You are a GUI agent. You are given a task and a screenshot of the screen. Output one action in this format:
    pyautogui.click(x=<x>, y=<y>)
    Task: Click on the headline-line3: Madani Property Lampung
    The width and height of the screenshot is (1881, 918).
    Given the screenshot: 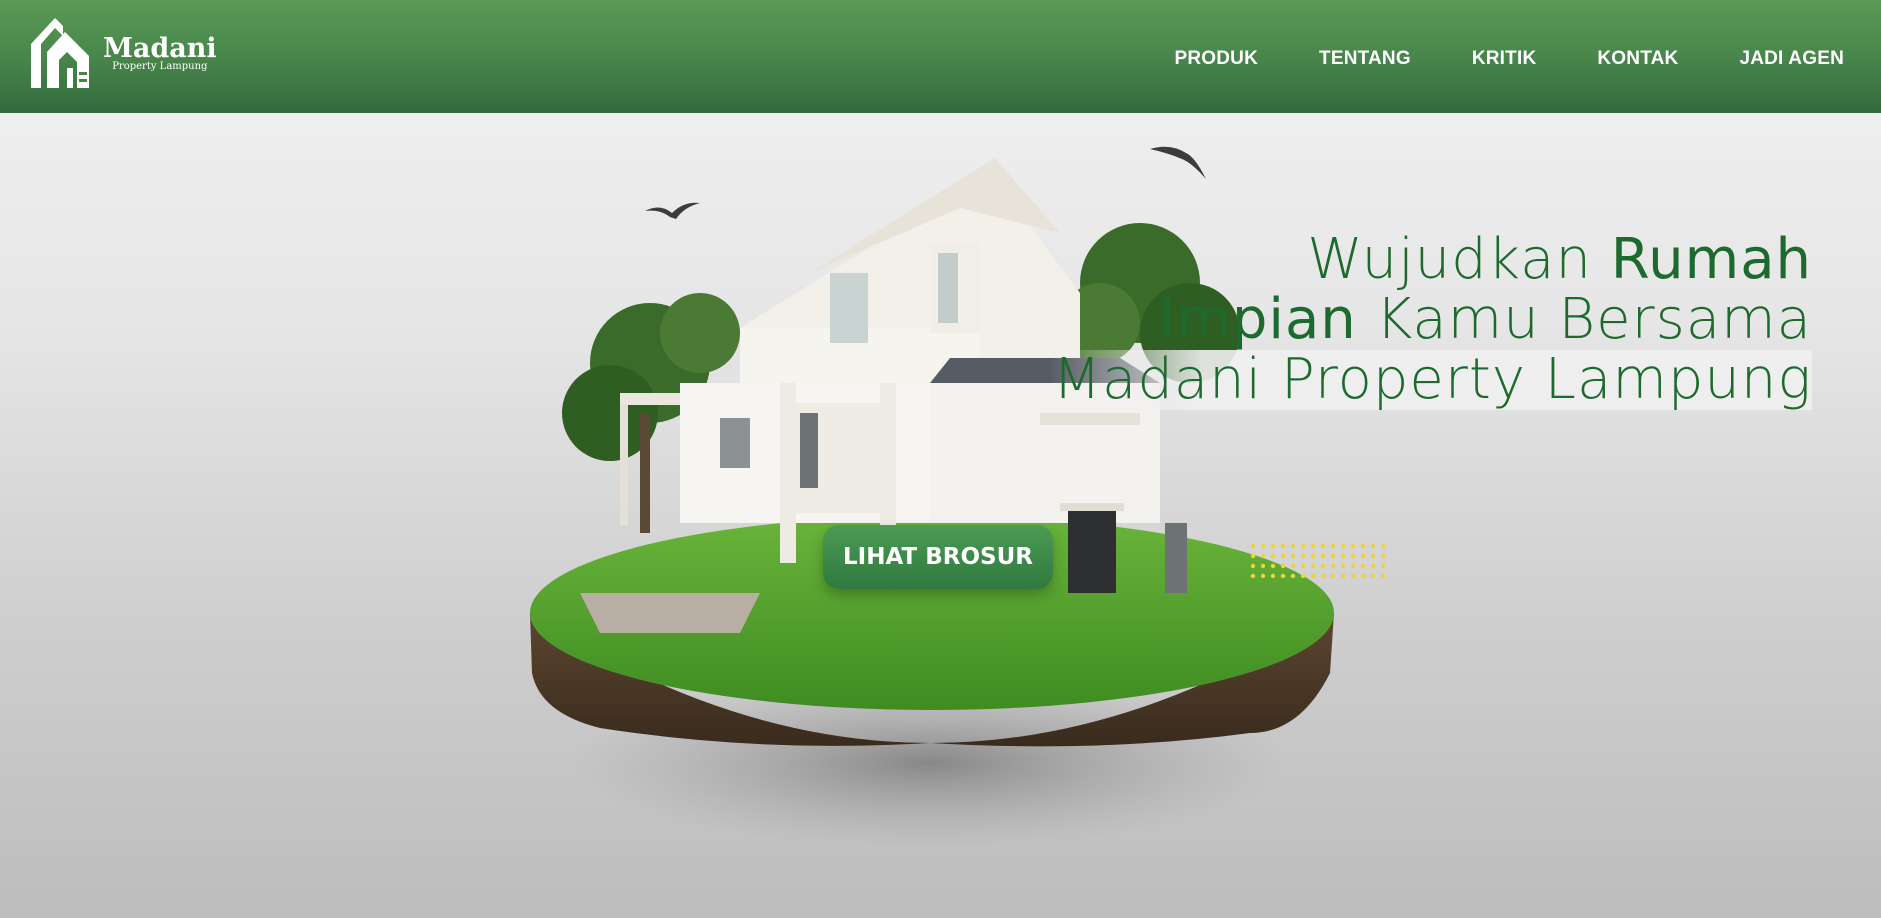 What is the action you would take?
    pyautogui.click(x=1432, y=379)
    